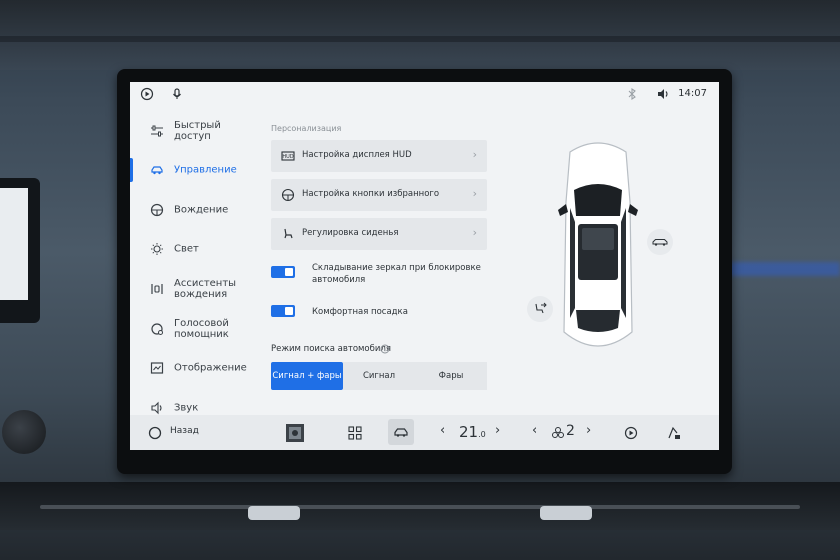 This screenshot has height=560, width=840. What do you see at coordinates (201, 329) in the screenshot?
I see `sidebar-item-label: Голосовой помощник` at bounding box center [201, 329].